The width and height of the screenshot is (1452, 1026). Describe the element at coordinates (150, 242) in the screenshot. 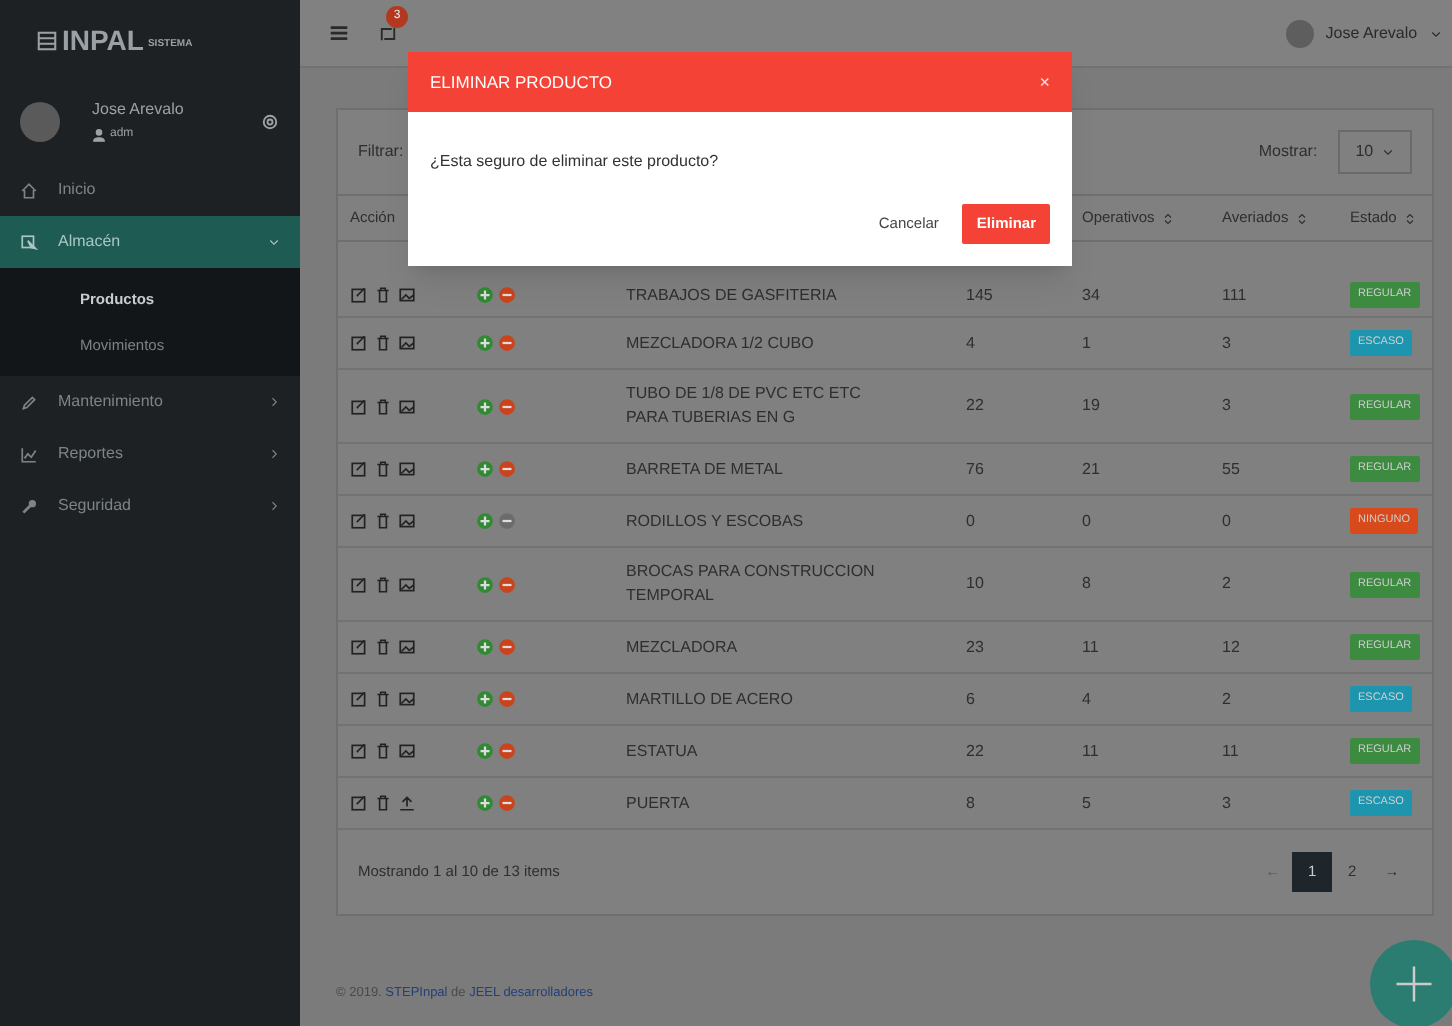

I see `menu-item: Almacén` at that location.